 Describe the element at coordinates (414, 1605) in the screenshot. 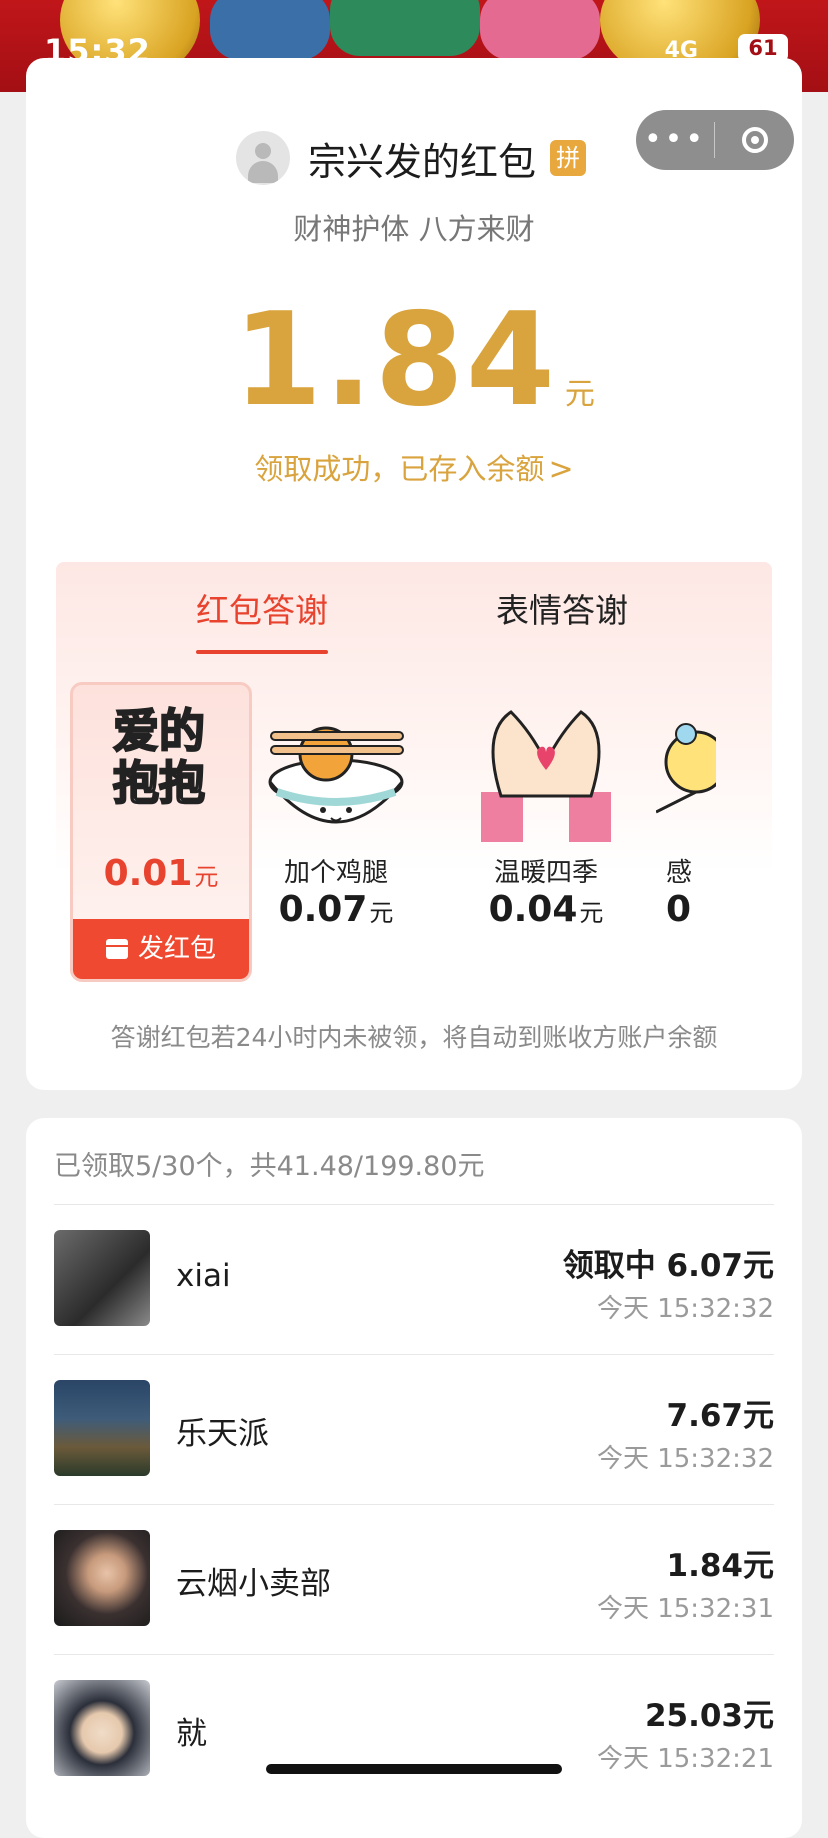

I see `receiver-row: 云烟小卖部 1.84元 今天 15:32:31` at that location.